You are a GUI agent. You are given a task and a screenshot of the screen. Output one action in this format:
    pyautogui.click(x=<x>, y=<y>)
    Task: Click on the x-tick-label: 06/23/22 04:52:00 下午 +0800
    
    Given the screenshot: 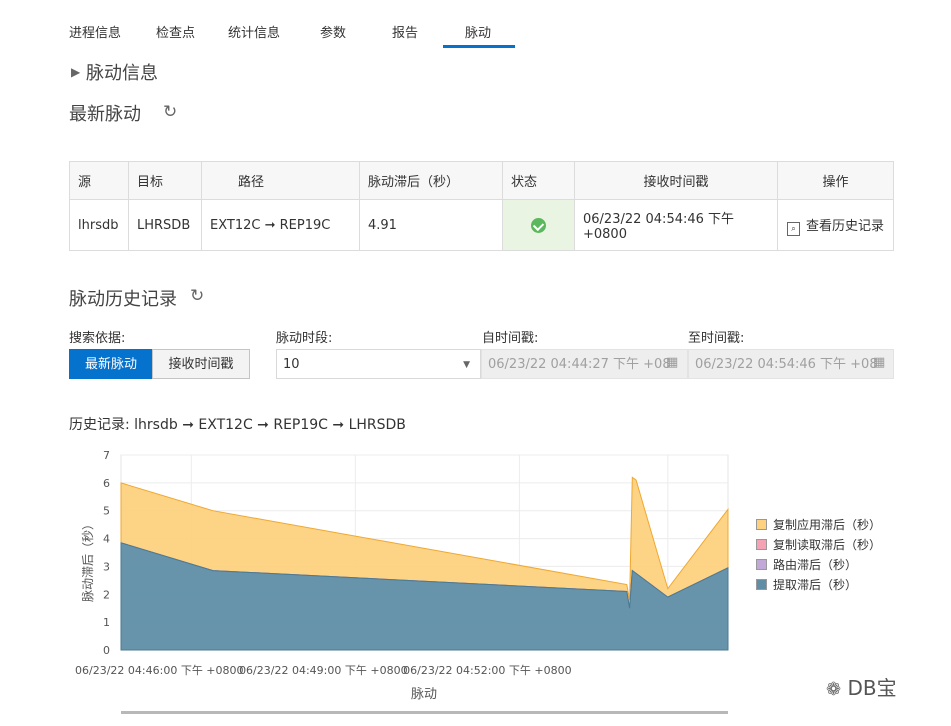 What is the action you would take?
    pyautogui.click(x=487, y=670)
    